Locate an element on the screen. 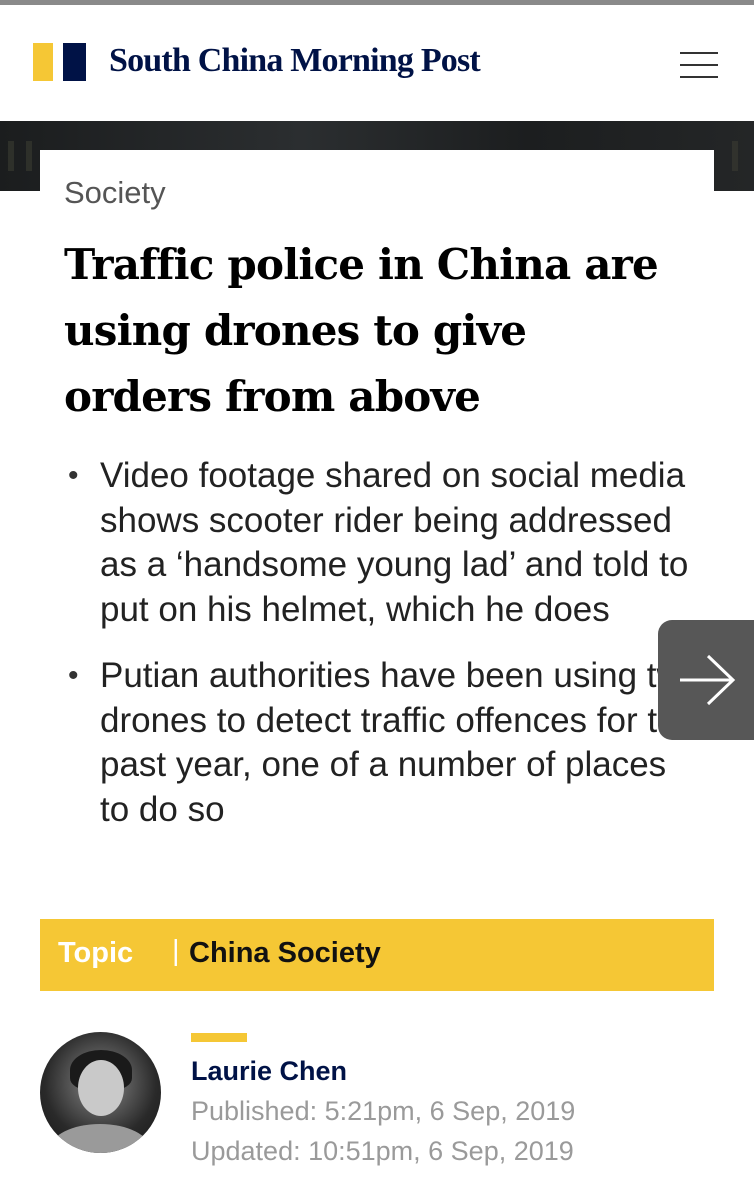 The image size is (754, 1200). site-header: South China Morning Post is located at coordinates (377, 63).